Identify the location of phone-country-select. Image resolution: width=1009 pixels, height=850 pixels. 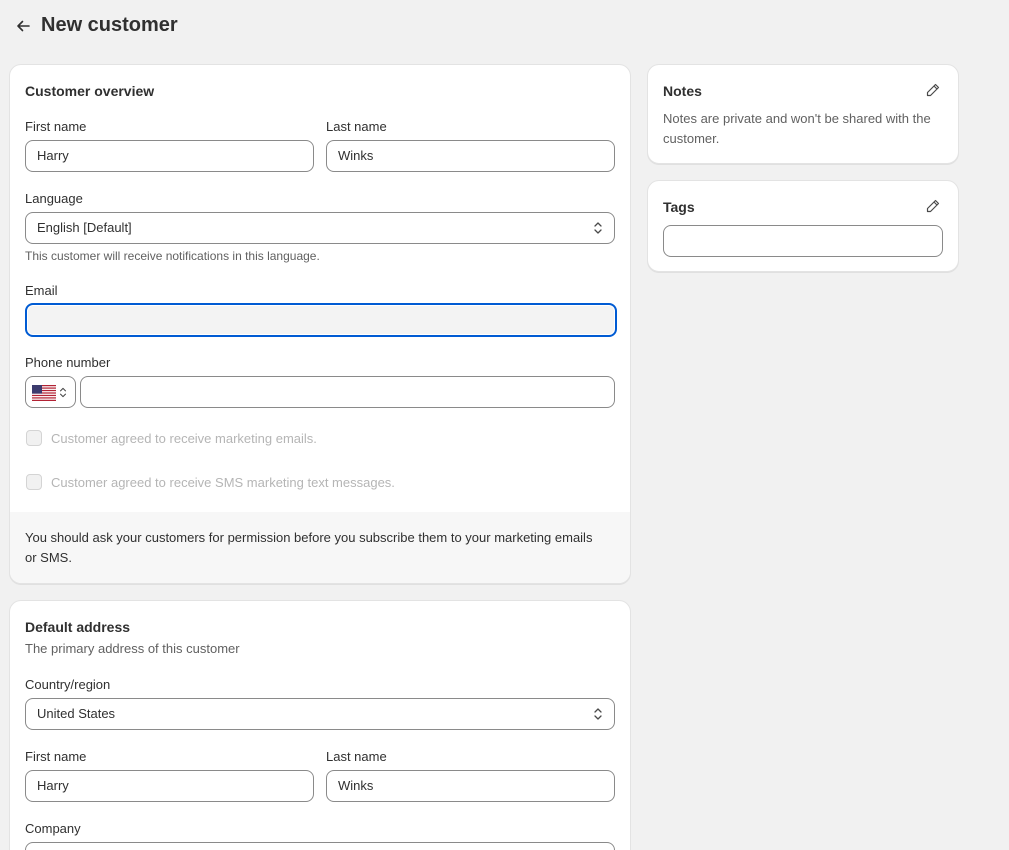
(50, 392).